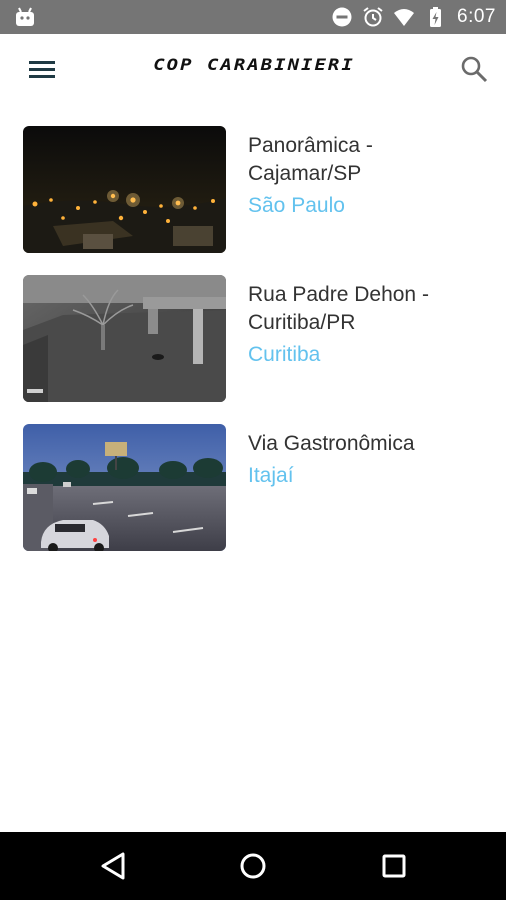  I want to click on camera-city: Curitiba, so click(368, 355).